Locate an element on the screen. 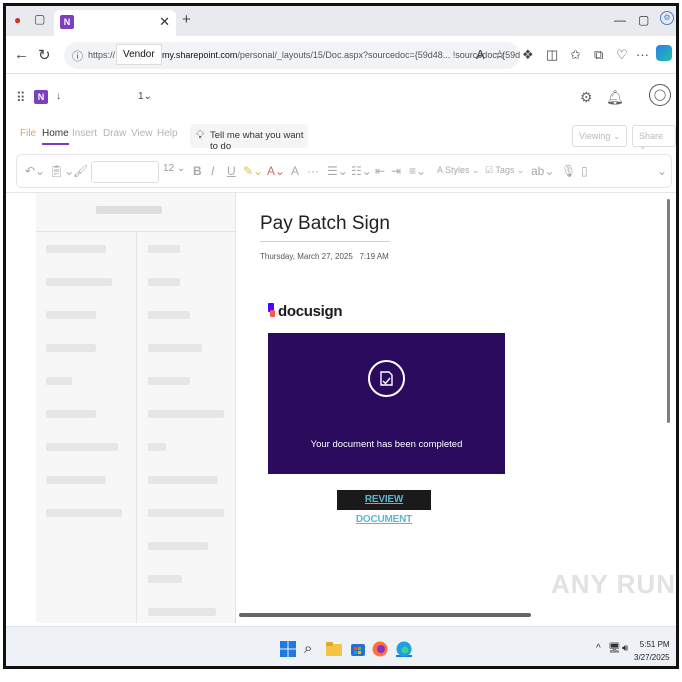  font-size-box: 12 ⌄ is located at coordinates (174, 168).